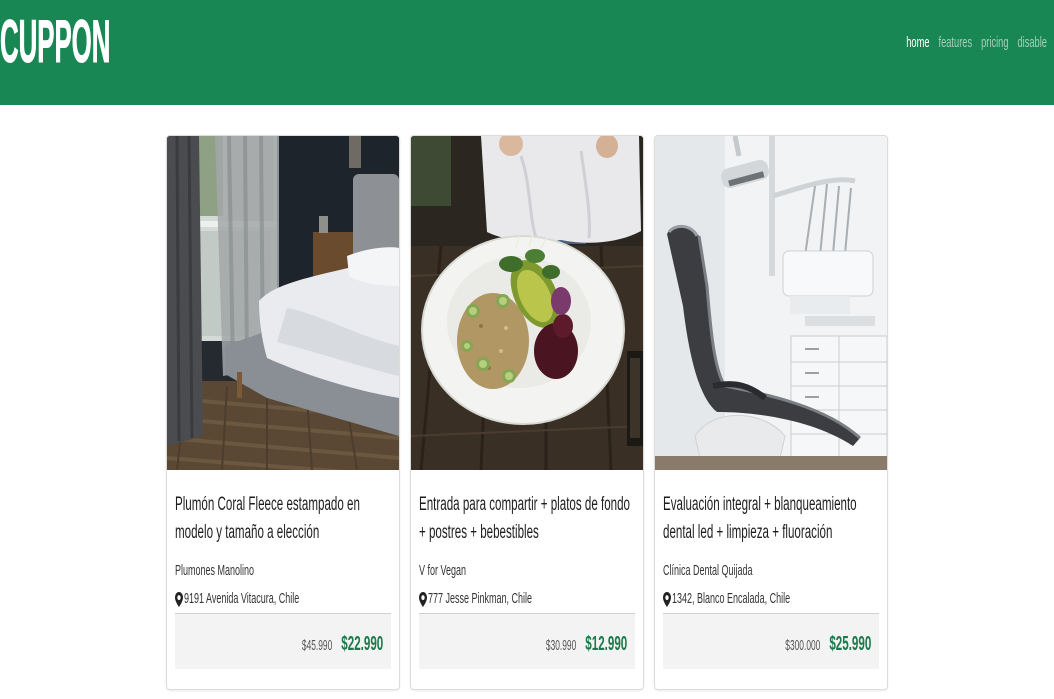  Describe the element at coordinates (838, 397) in the screenshot. I see `cabinet` at that location.